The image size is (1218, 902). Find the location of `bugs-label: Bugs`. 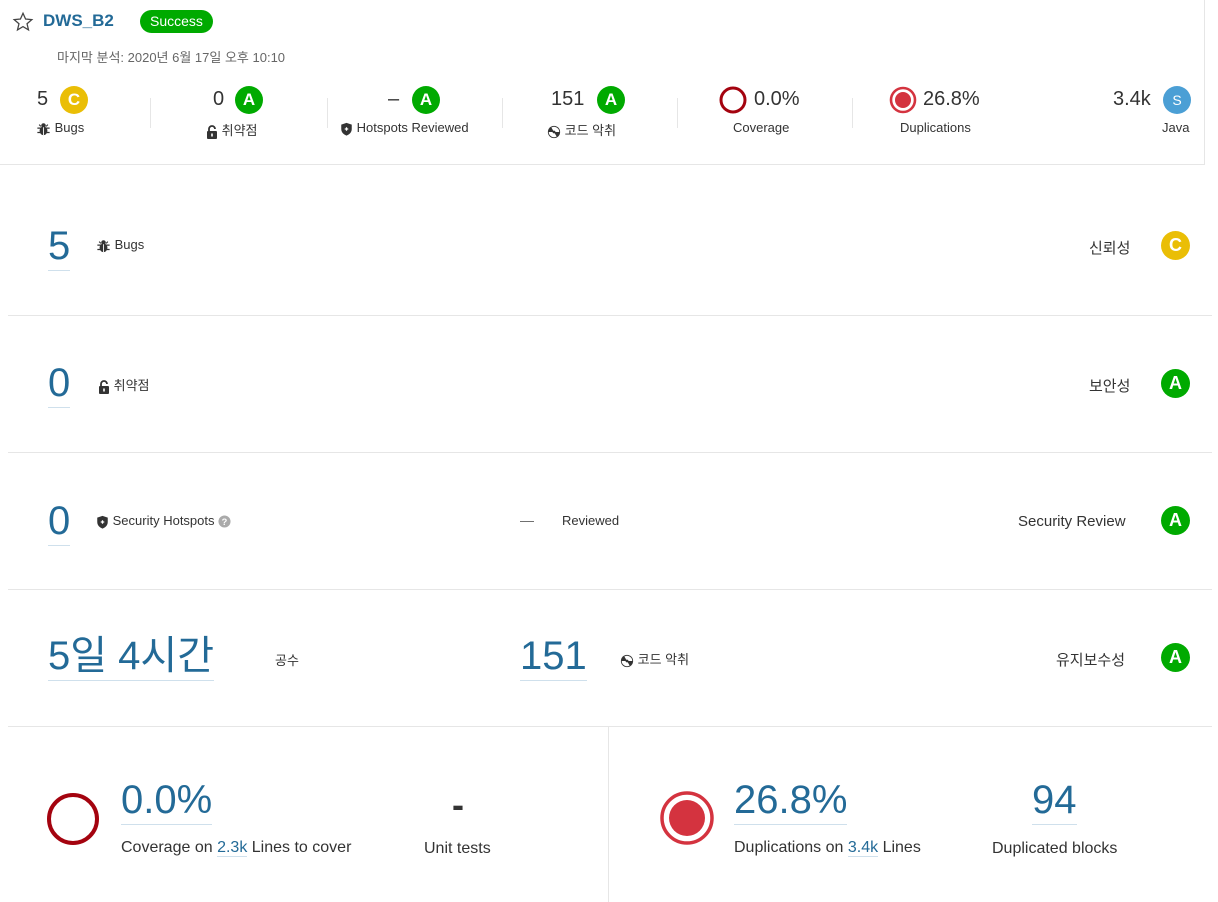

bugs-label: Bugs is located at coordinates (60, 128).